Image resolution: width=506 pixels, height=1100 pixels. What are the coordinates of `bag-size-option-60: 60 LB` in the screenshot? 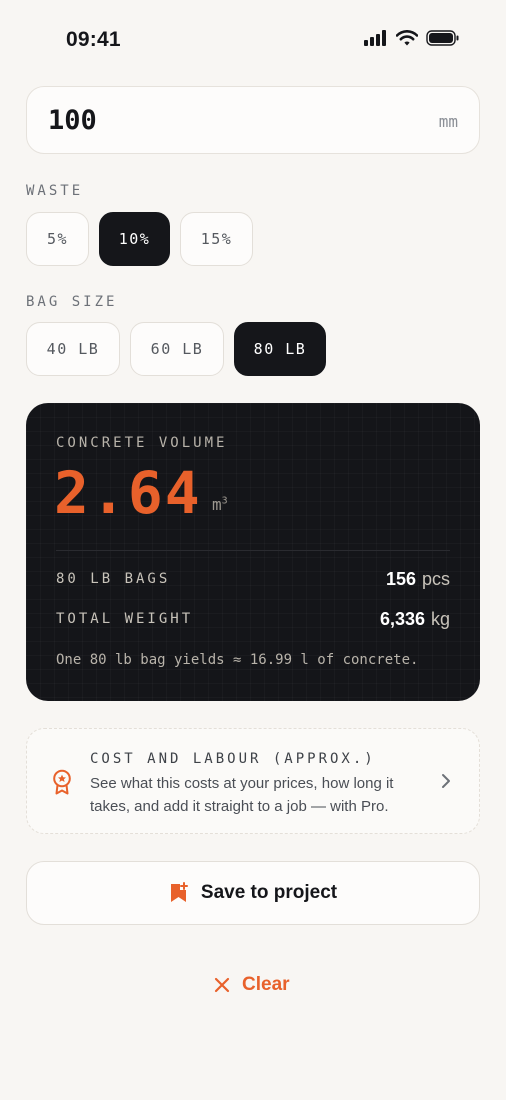 It's located at (177, 349).